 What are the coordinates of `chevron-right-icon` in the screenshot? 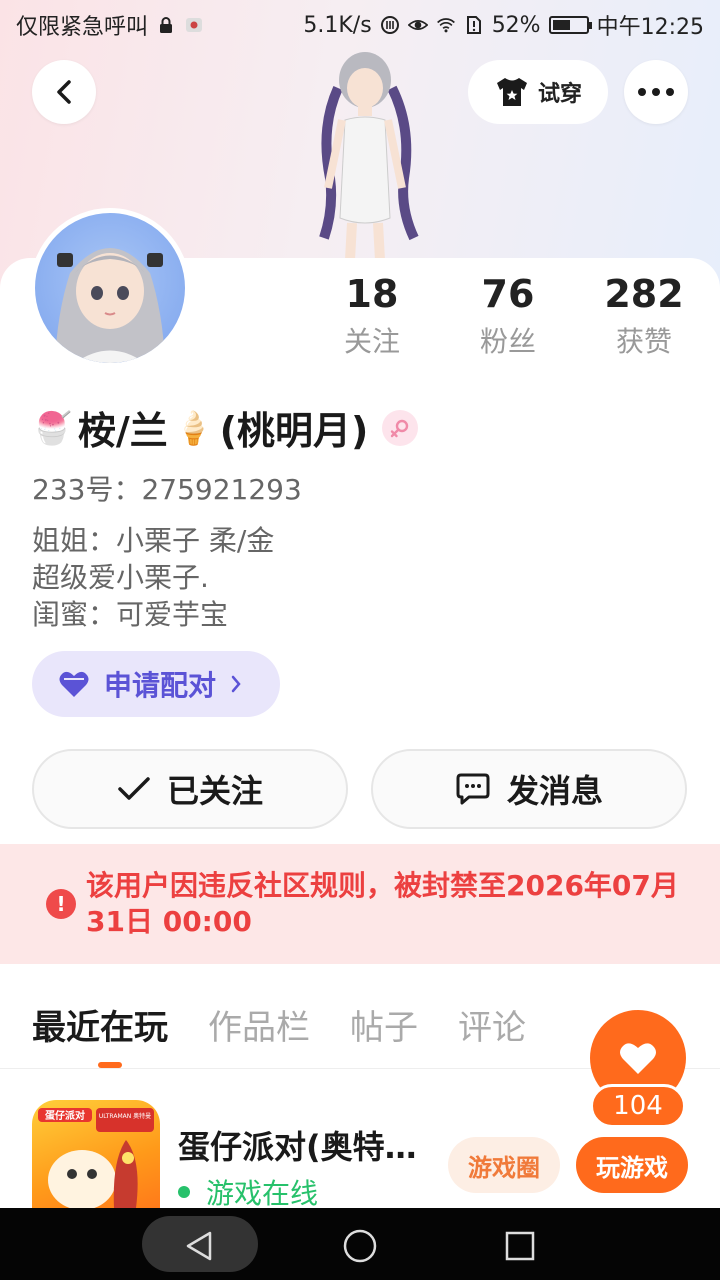 It's located at (236, 684).